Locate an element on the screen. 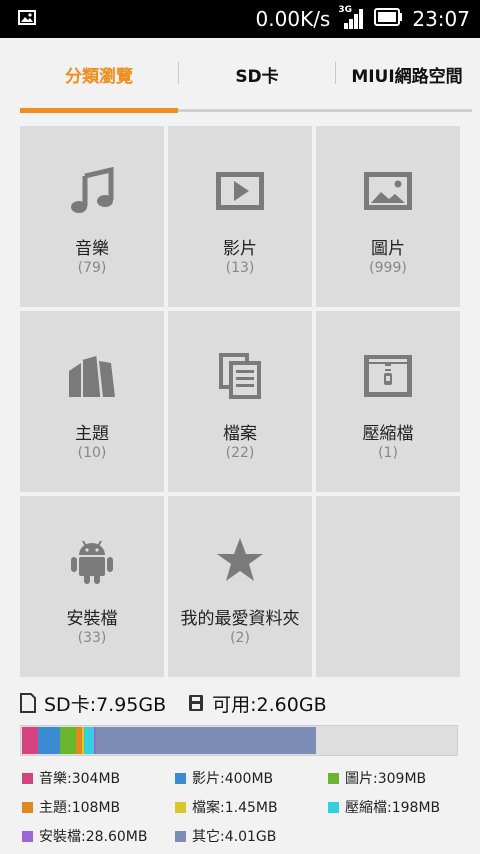 This screenshot has width=480, height=854. category-tile-empty is located at coordinates (388, 586).